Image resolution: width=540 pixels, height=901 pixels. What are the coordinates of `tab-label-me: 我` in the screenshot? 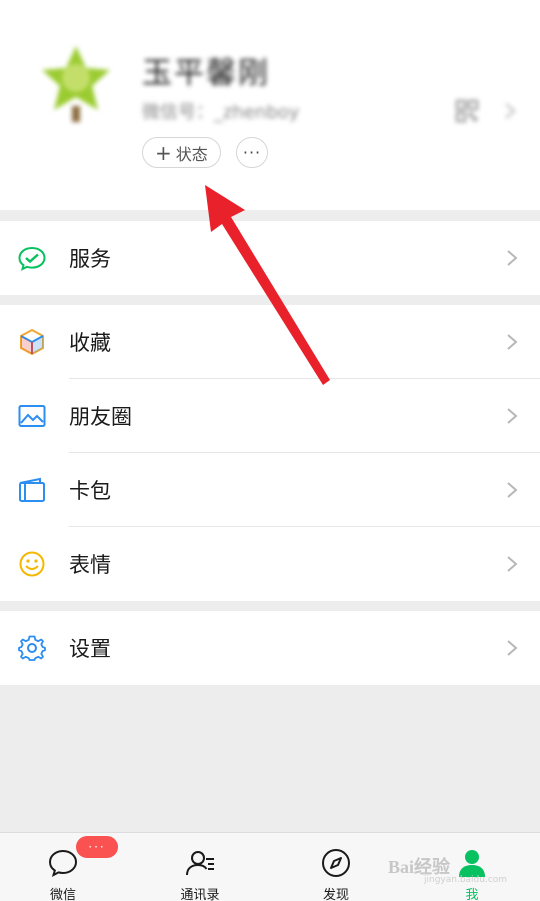 It's located at (472, 894).